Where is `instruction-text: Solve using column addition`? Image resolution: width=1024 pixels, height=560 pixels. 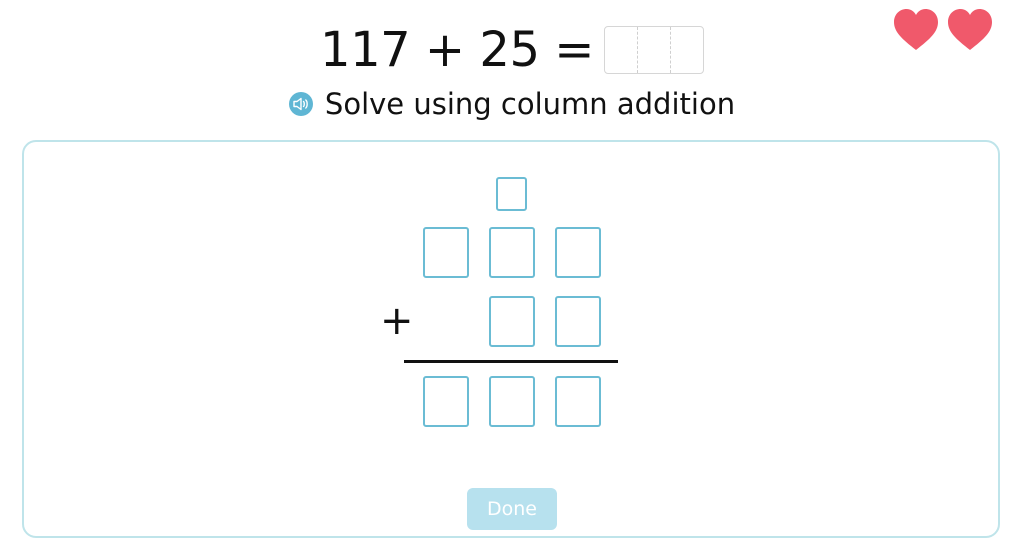 instruction-text: Solve using column addition is located at coordinates (530, 104).